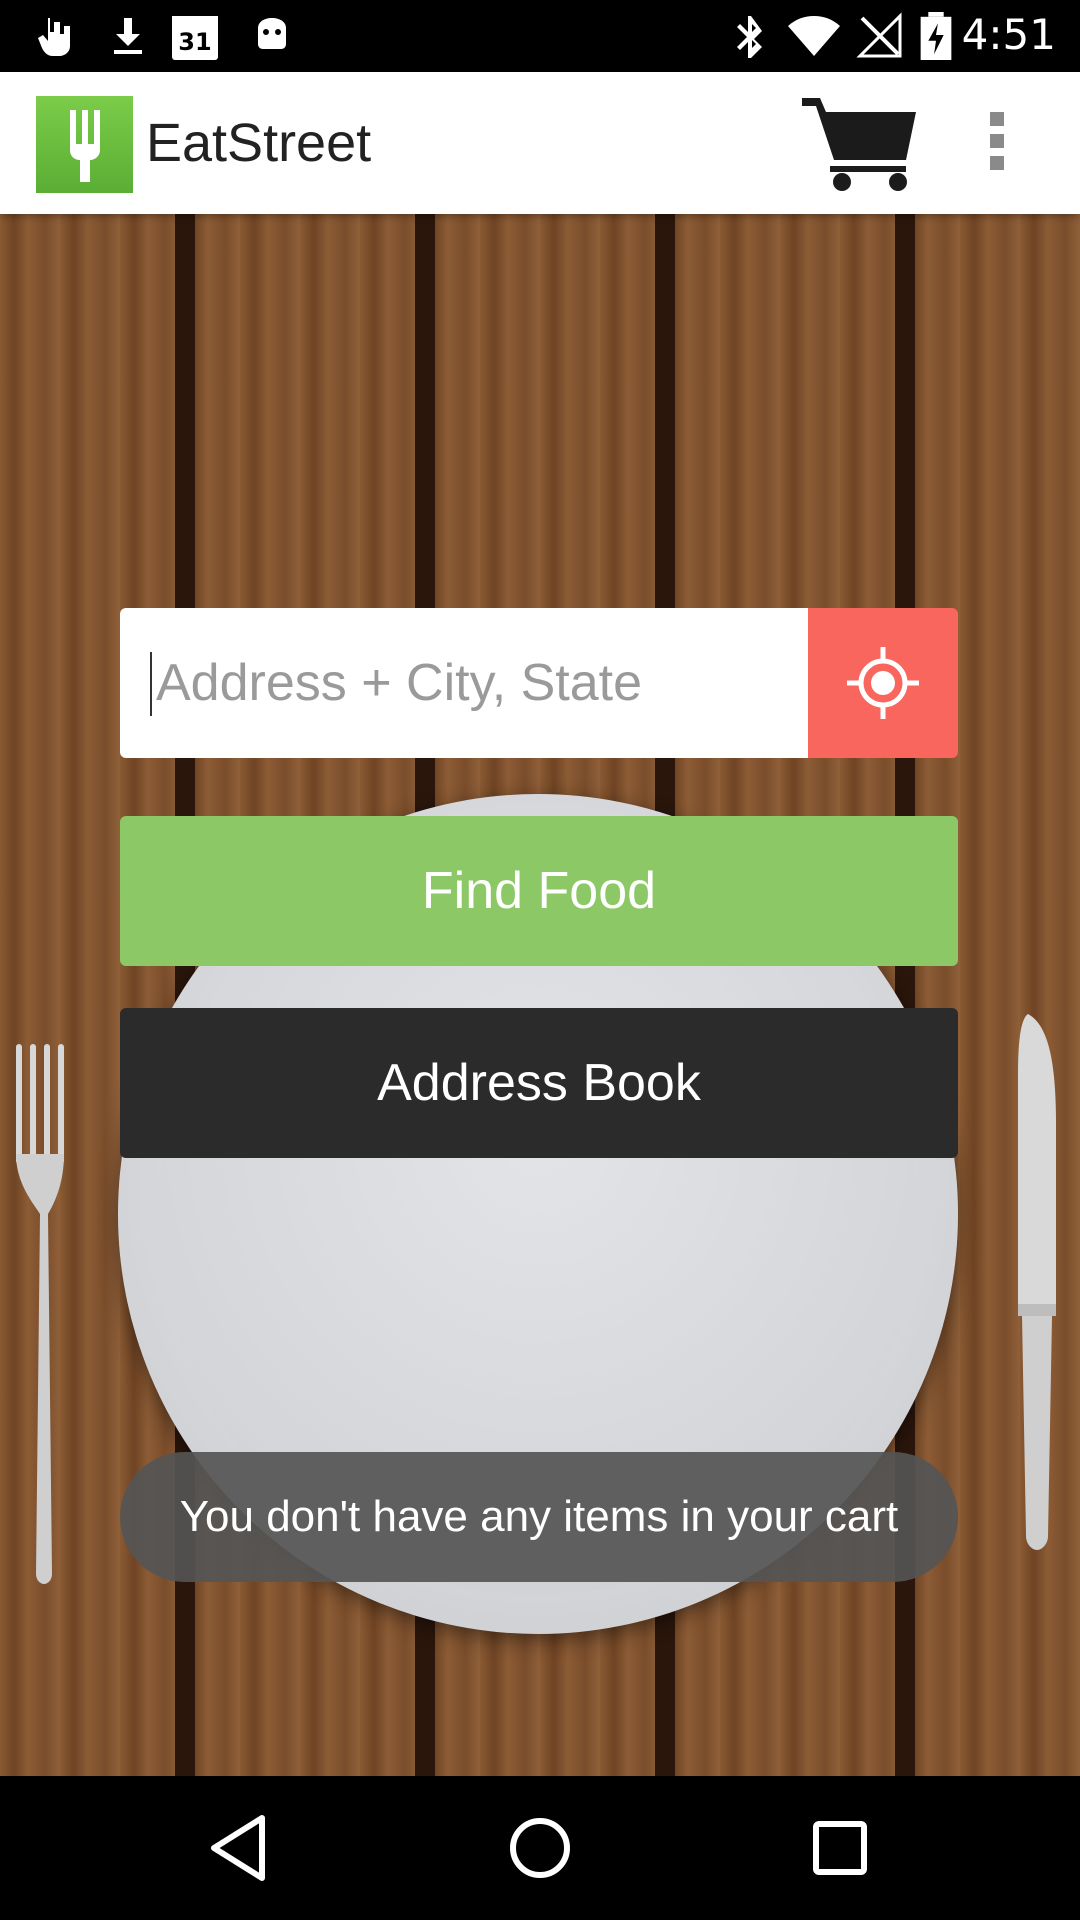 This screenshot has width=1080, height=1920. I want to click on locate-crosshair-icon, so click(883, 683).